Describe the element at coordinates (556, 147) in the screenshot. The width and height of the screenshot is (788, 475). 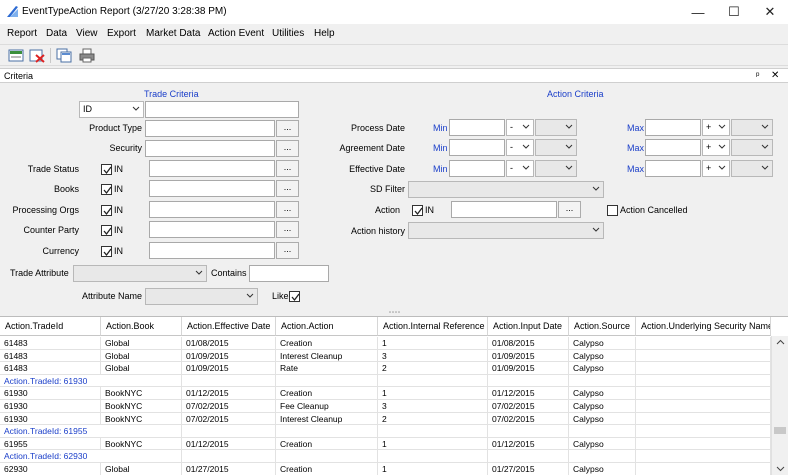
I see `agreement-date-min-unit-select` at that location.